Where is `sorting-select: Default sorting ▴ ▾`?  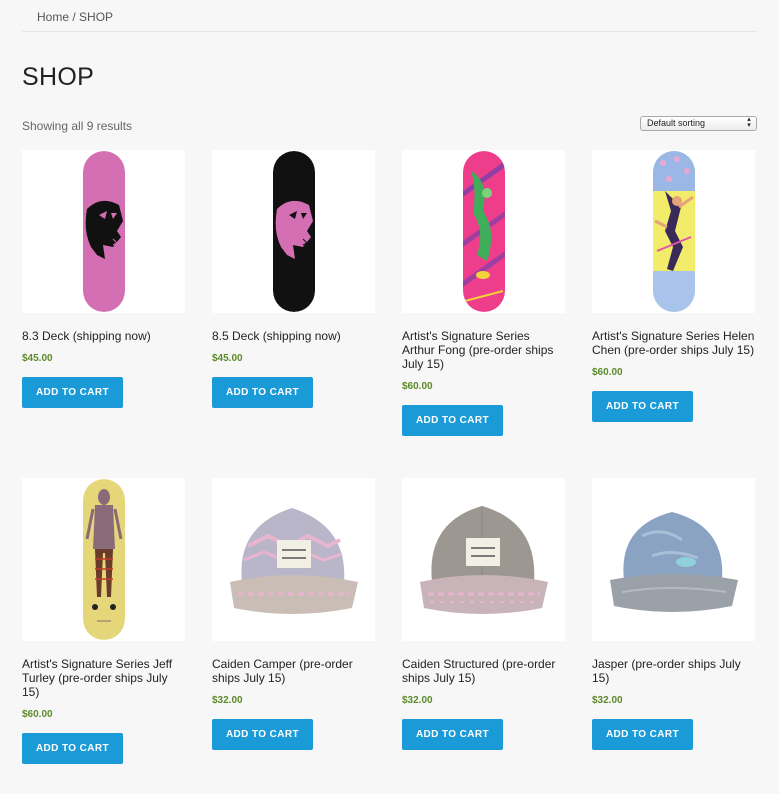 sorting-select: Default sorting ▴ ▾ is located at coordinates (698, 123).